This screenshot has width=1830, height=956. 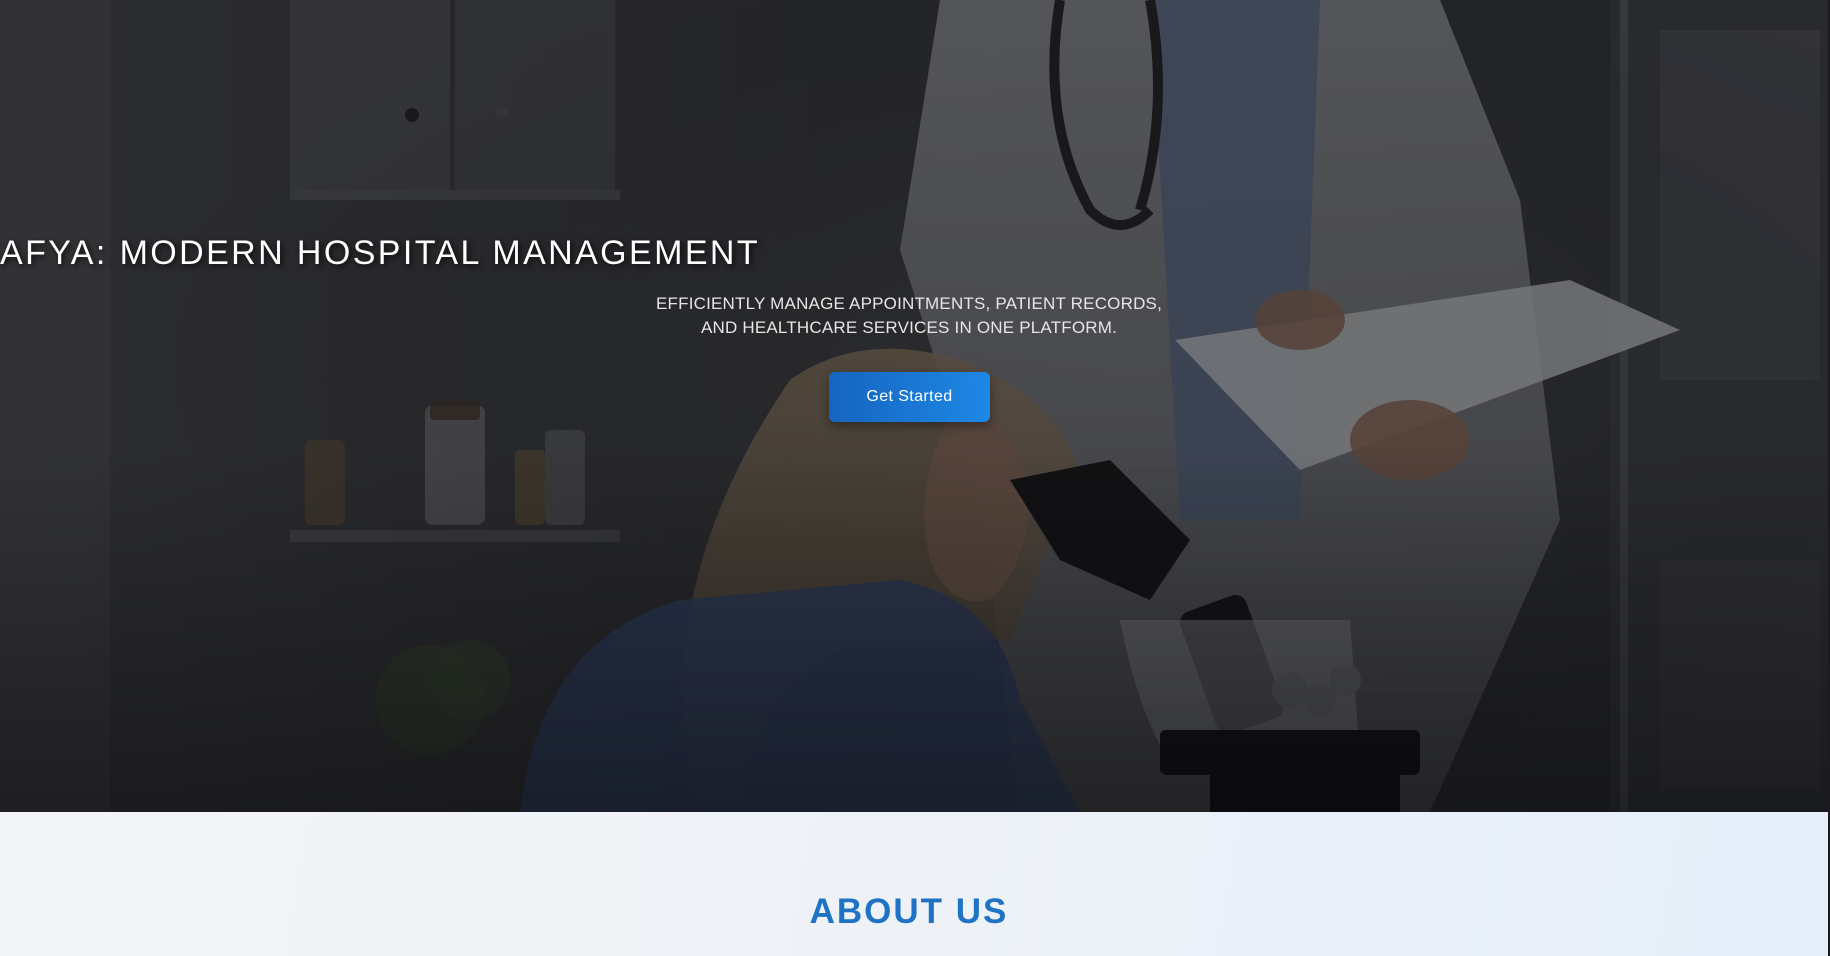 What do you see at coordinates (380, 253) in the screenshot?
I see `hero-title: AFYA: MODERN HOSPITAL MANAGEMENT` at bounding box center [380, 253].